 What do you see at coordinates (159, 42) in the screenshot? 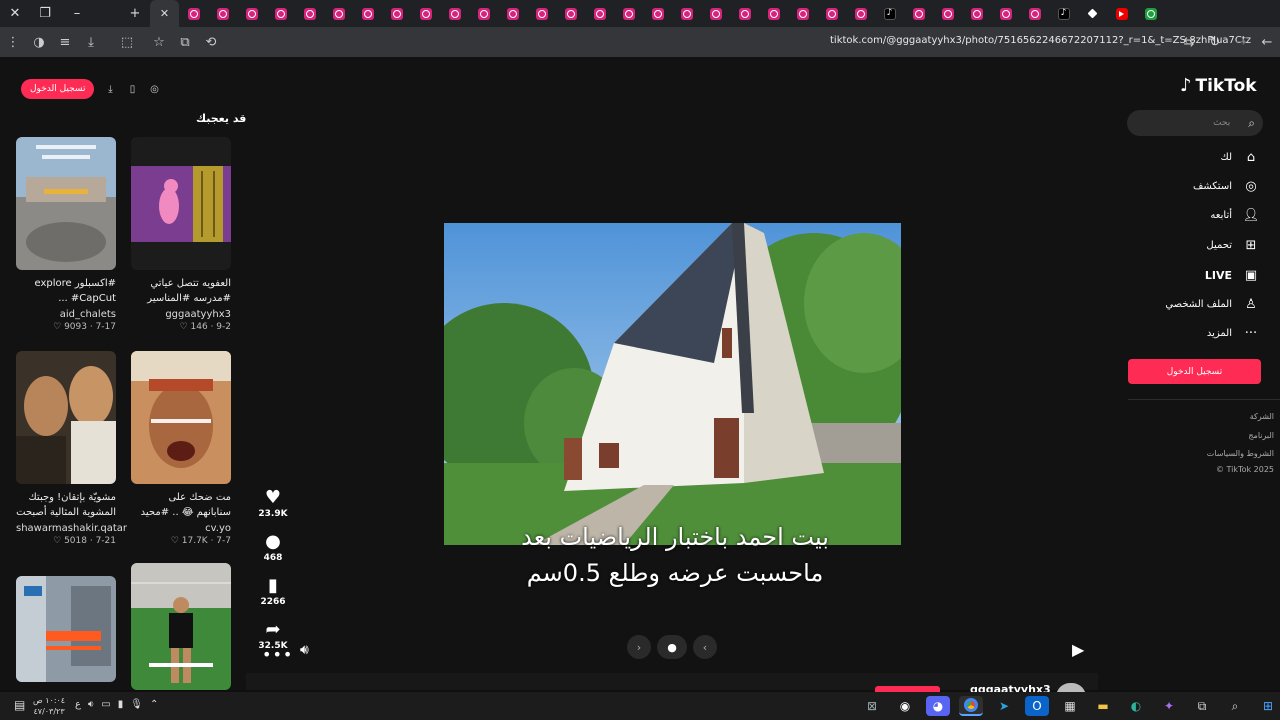
I see `bookmark-star-icon: ☆` at bounding box center [159, 42].